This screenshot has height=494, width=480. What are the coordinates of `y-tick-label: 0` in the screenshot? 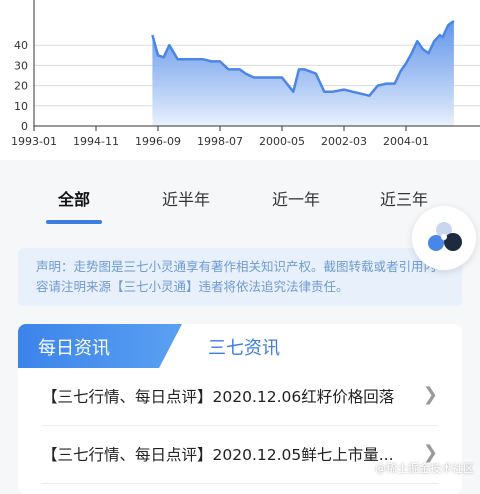 It's located at (24, 126).